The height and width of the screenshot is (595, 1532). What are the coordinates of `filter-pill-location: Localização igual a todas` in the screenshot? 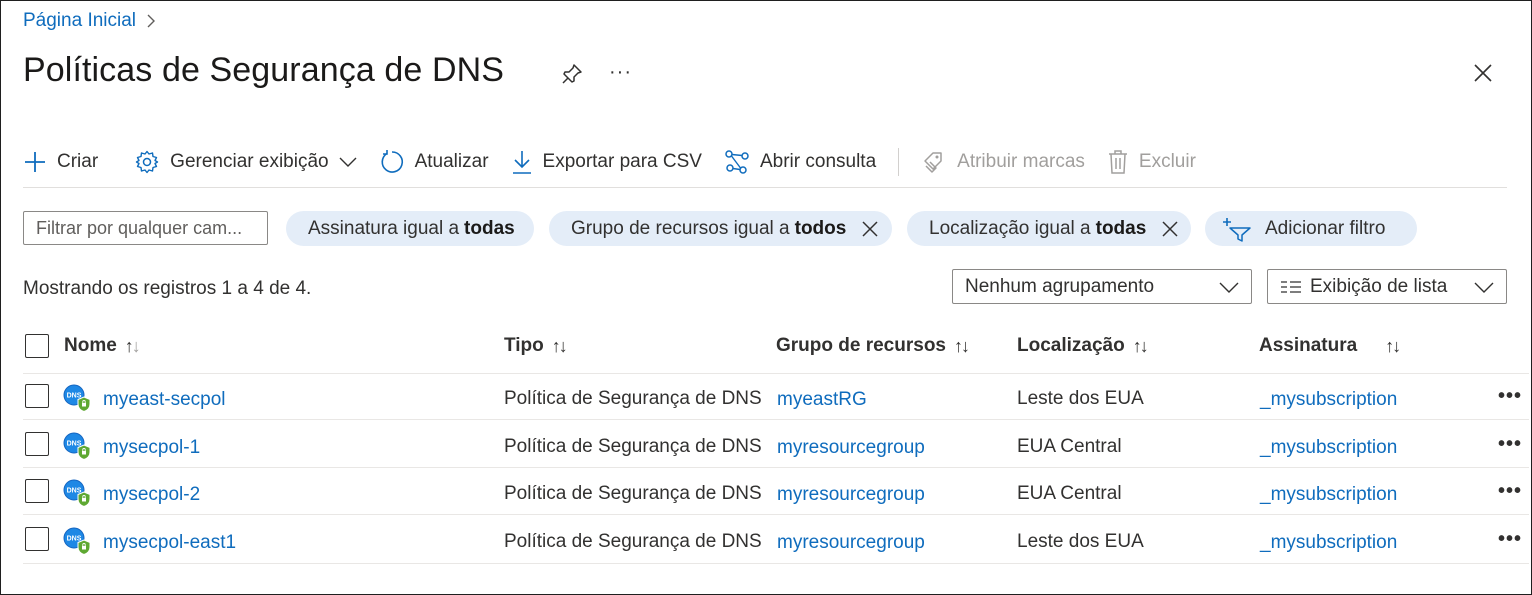 It's located at (1049, 228).